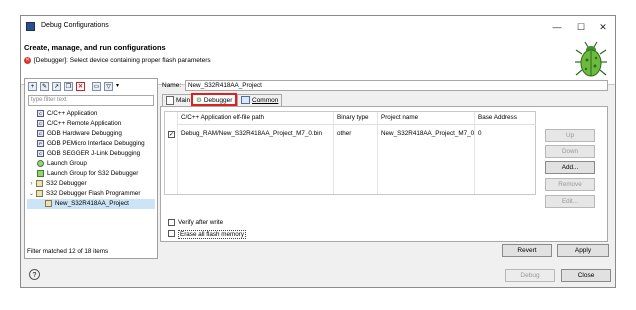 Image resolution: width=636 pixels, height=310 pixels. What do you see at coordinates (171, 222) in the screenshot?
I see `verify-checkbox` at bounding box center [171, 222].